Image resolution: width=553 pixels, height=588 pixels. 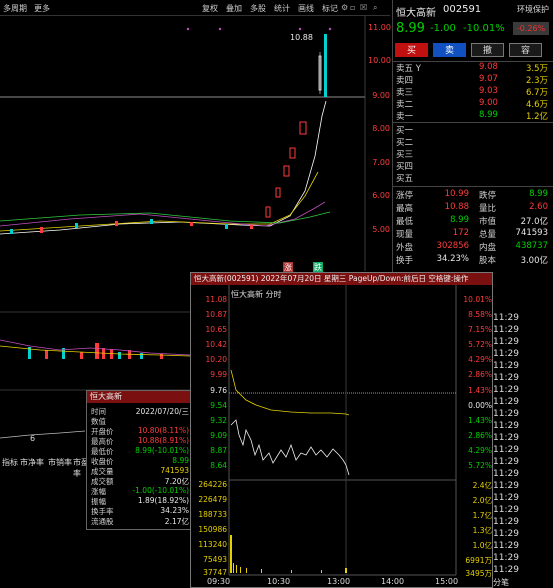 I want to click on stat-row: 最低 8.99 市值 27.0亿, so click(x=472, y=221).